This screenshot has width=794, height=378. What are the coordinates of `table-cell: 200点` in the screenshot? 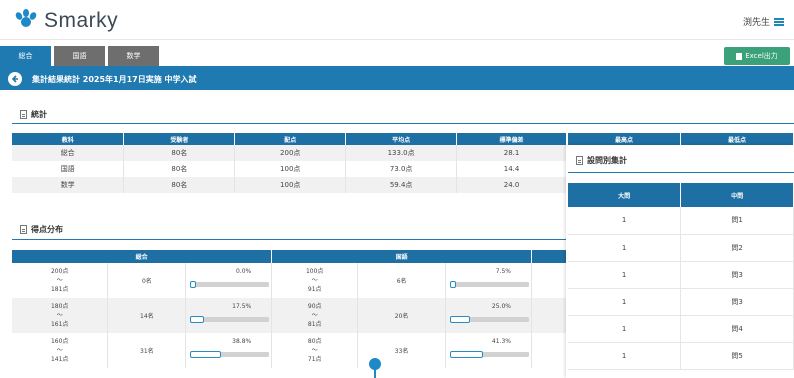 It's located at (290, 153).